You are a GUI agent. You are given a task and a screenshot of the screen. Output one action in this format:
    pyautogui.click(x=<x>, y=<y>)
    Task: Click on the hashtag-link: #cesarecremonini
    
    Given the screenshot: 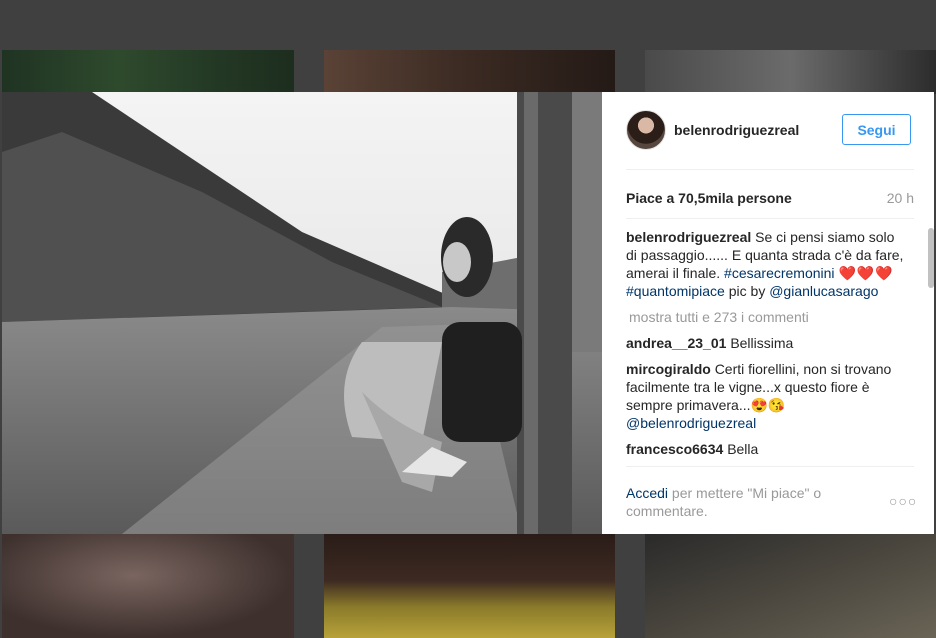 What is the action you would take?
    pyautogui.click(x=779, y=273)
    